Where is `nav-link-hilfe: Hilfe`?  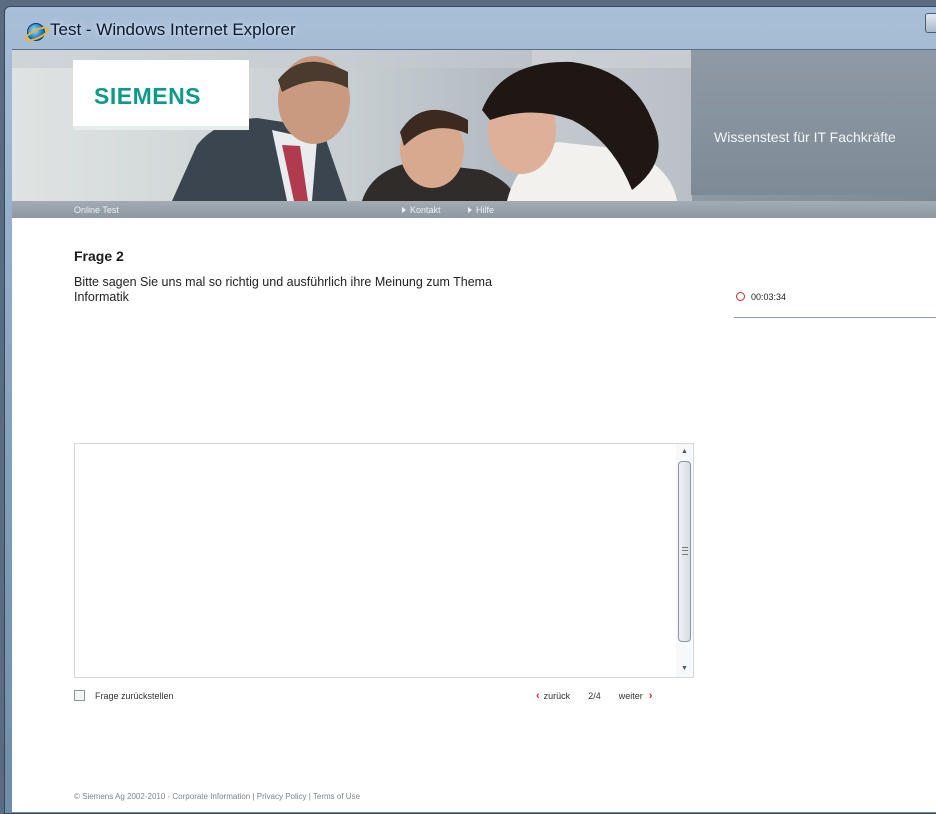
nav-link-hilfe: Hilfe is located at coordinates (481, 210).